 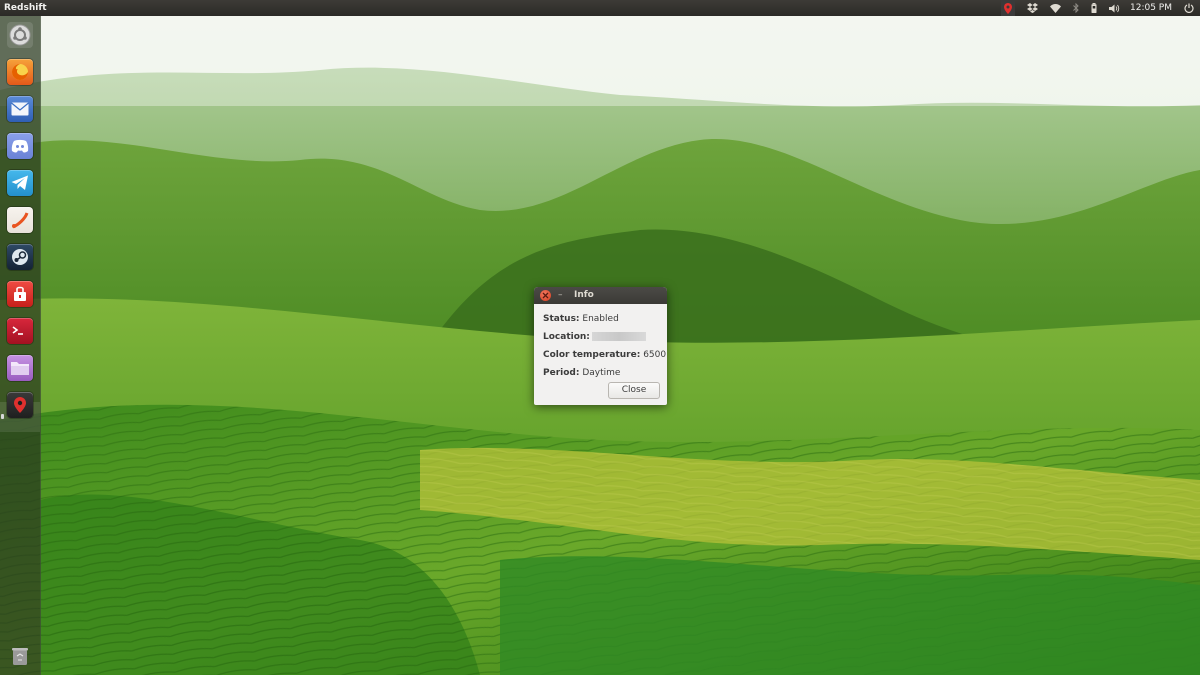 I want to click on power-icon, so click(x=1189, y=8).